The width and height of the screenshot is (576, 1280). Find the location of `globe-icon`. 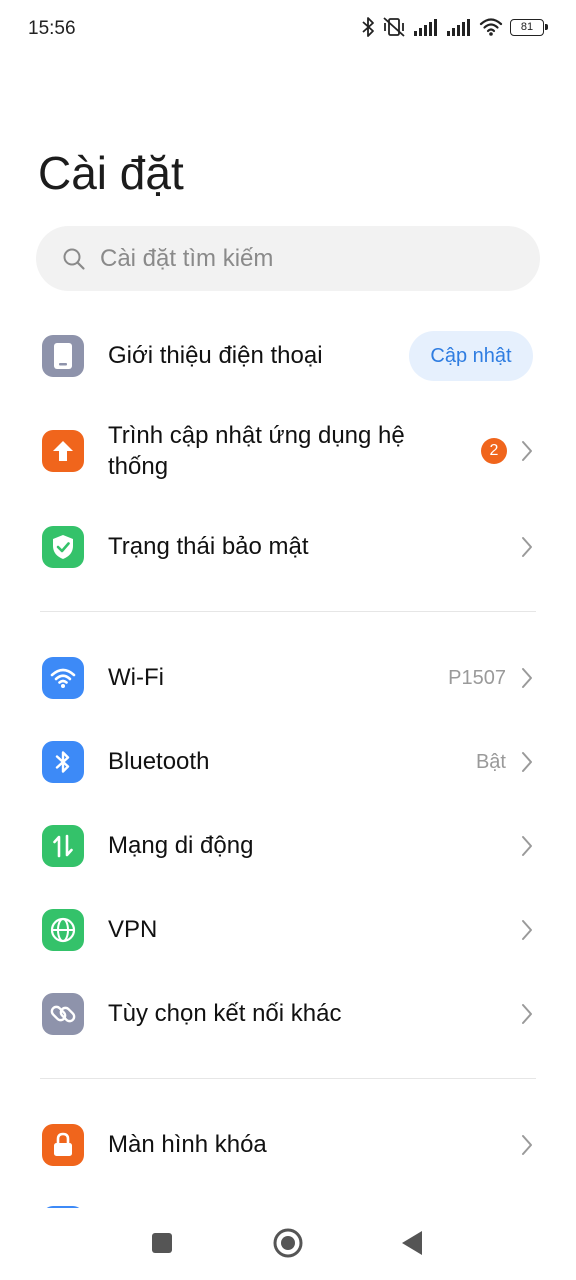

globe-icon is located at coordinates (63, 930).